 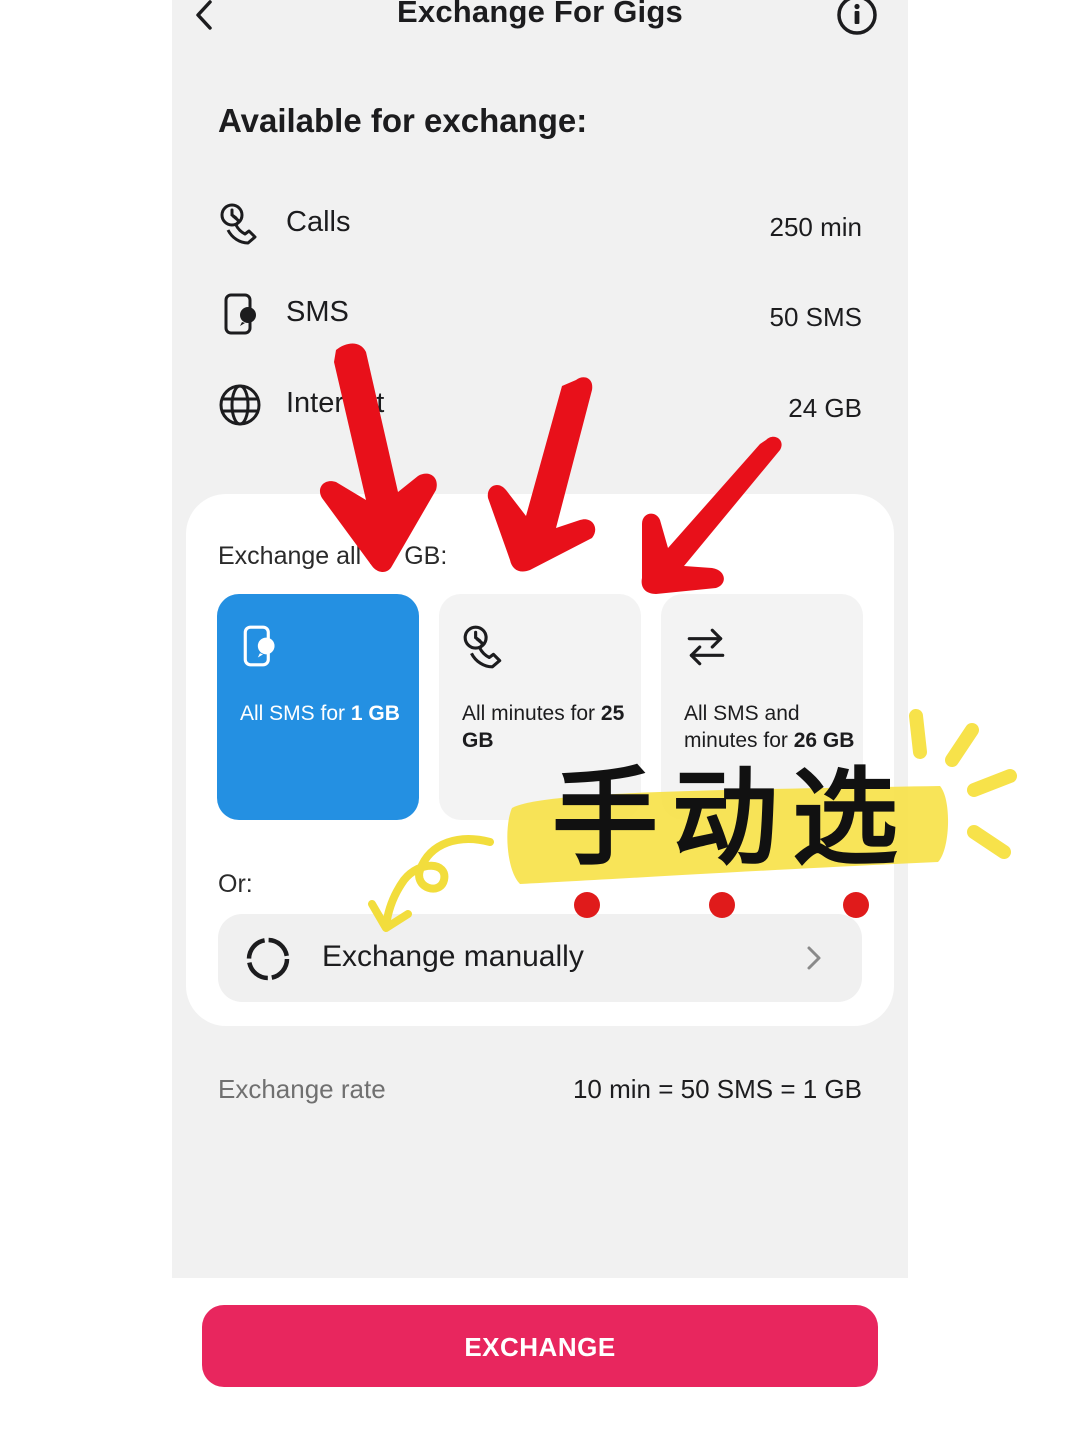 I want to click on info-circle-icon, so click(x=857, y=17).